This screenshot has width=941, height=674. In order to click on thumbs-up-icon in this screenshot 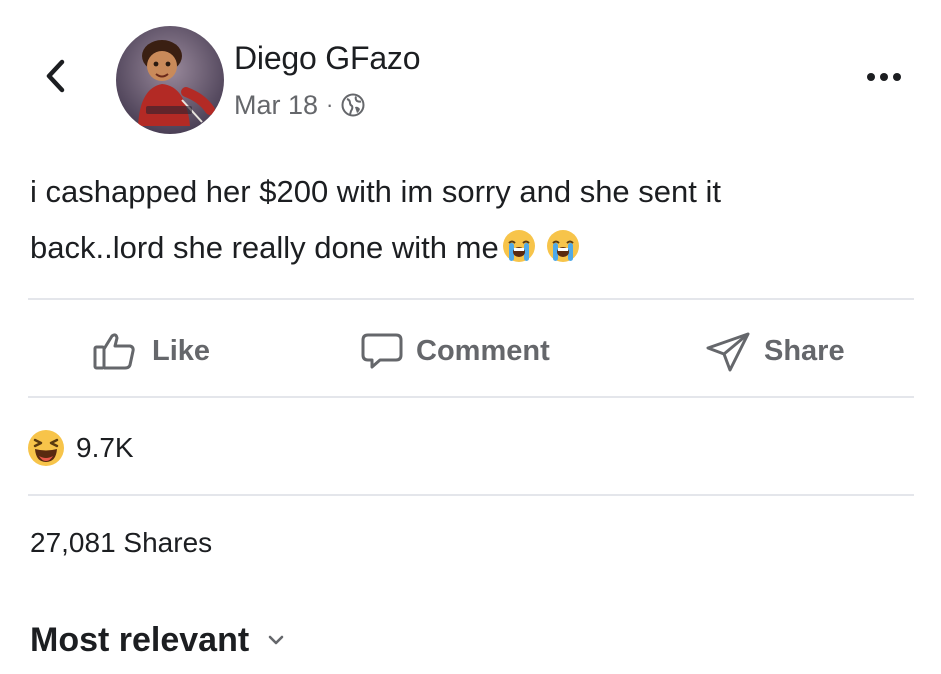, I will do `click(114, 351)`.